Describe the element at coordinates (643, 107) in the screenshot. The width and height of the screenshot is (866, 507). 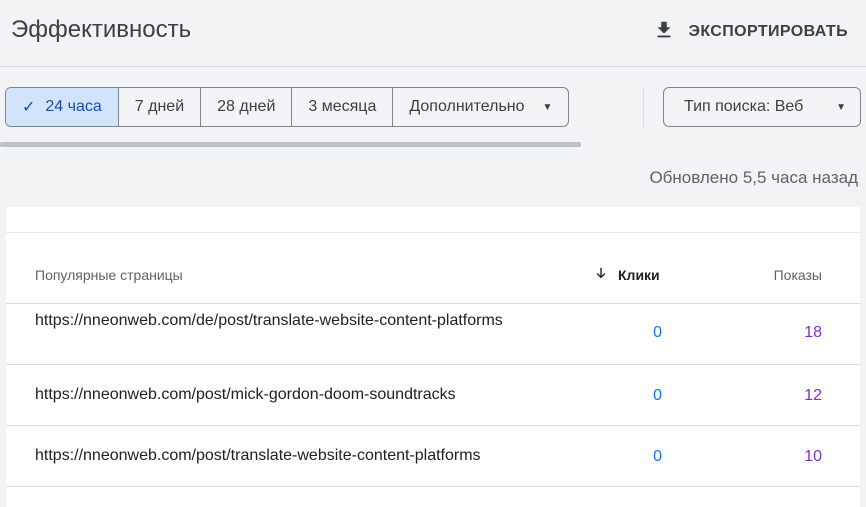
I see `divider` at that location.